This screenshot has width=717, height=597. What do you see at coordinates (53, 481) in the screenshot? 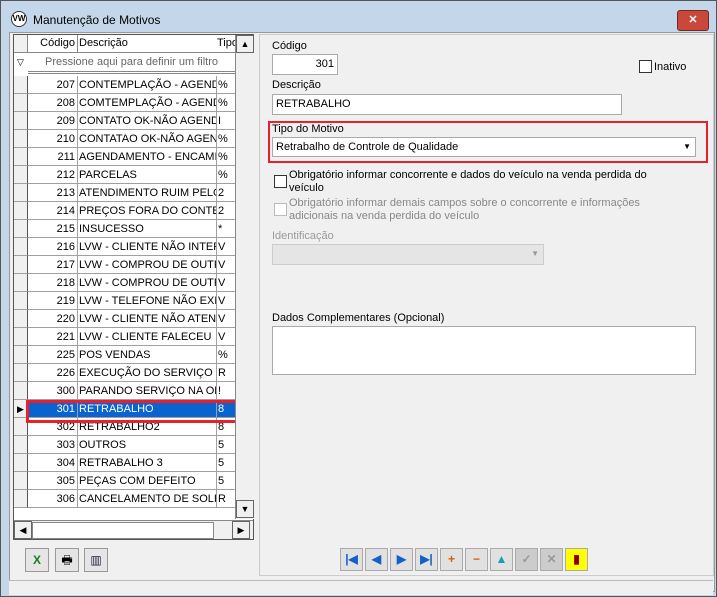
I see `cell-codigo: 305` at bounding box center [53, 481].